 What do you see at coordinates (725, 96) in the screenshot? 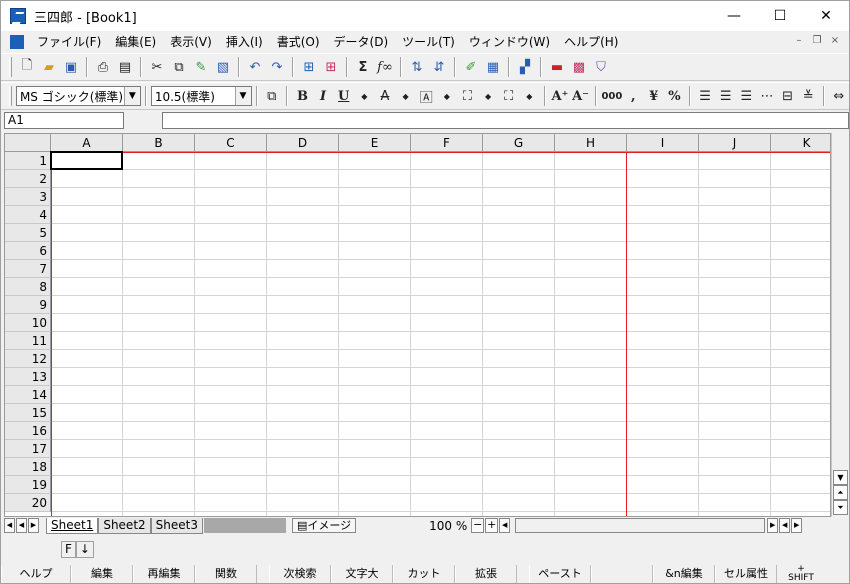
I see `align-center-icon: ☰` at bounding box center [725, 96].